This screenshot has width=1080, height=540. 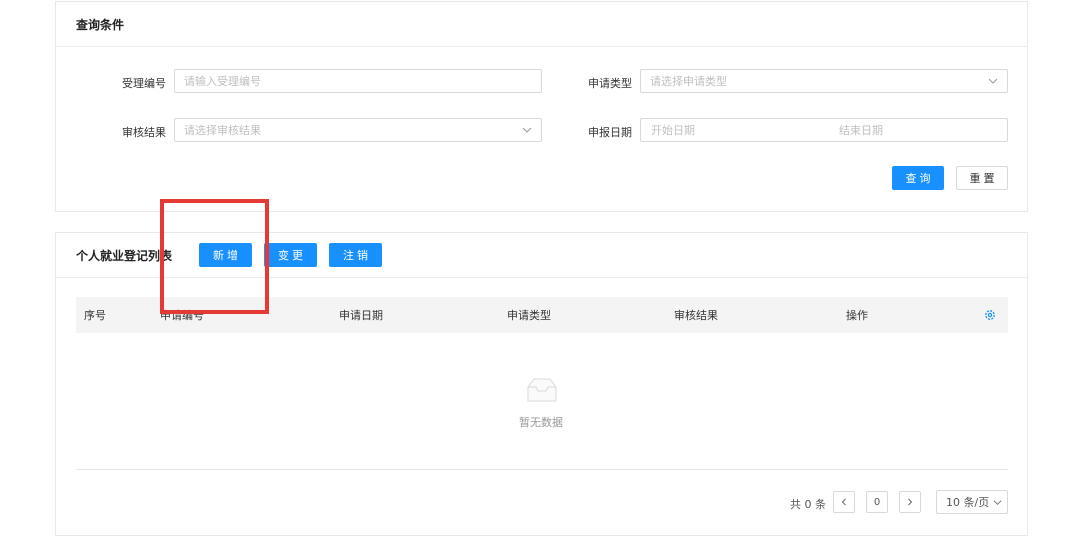 I want to click on col-index: 序号, so click(x=95, y=315).